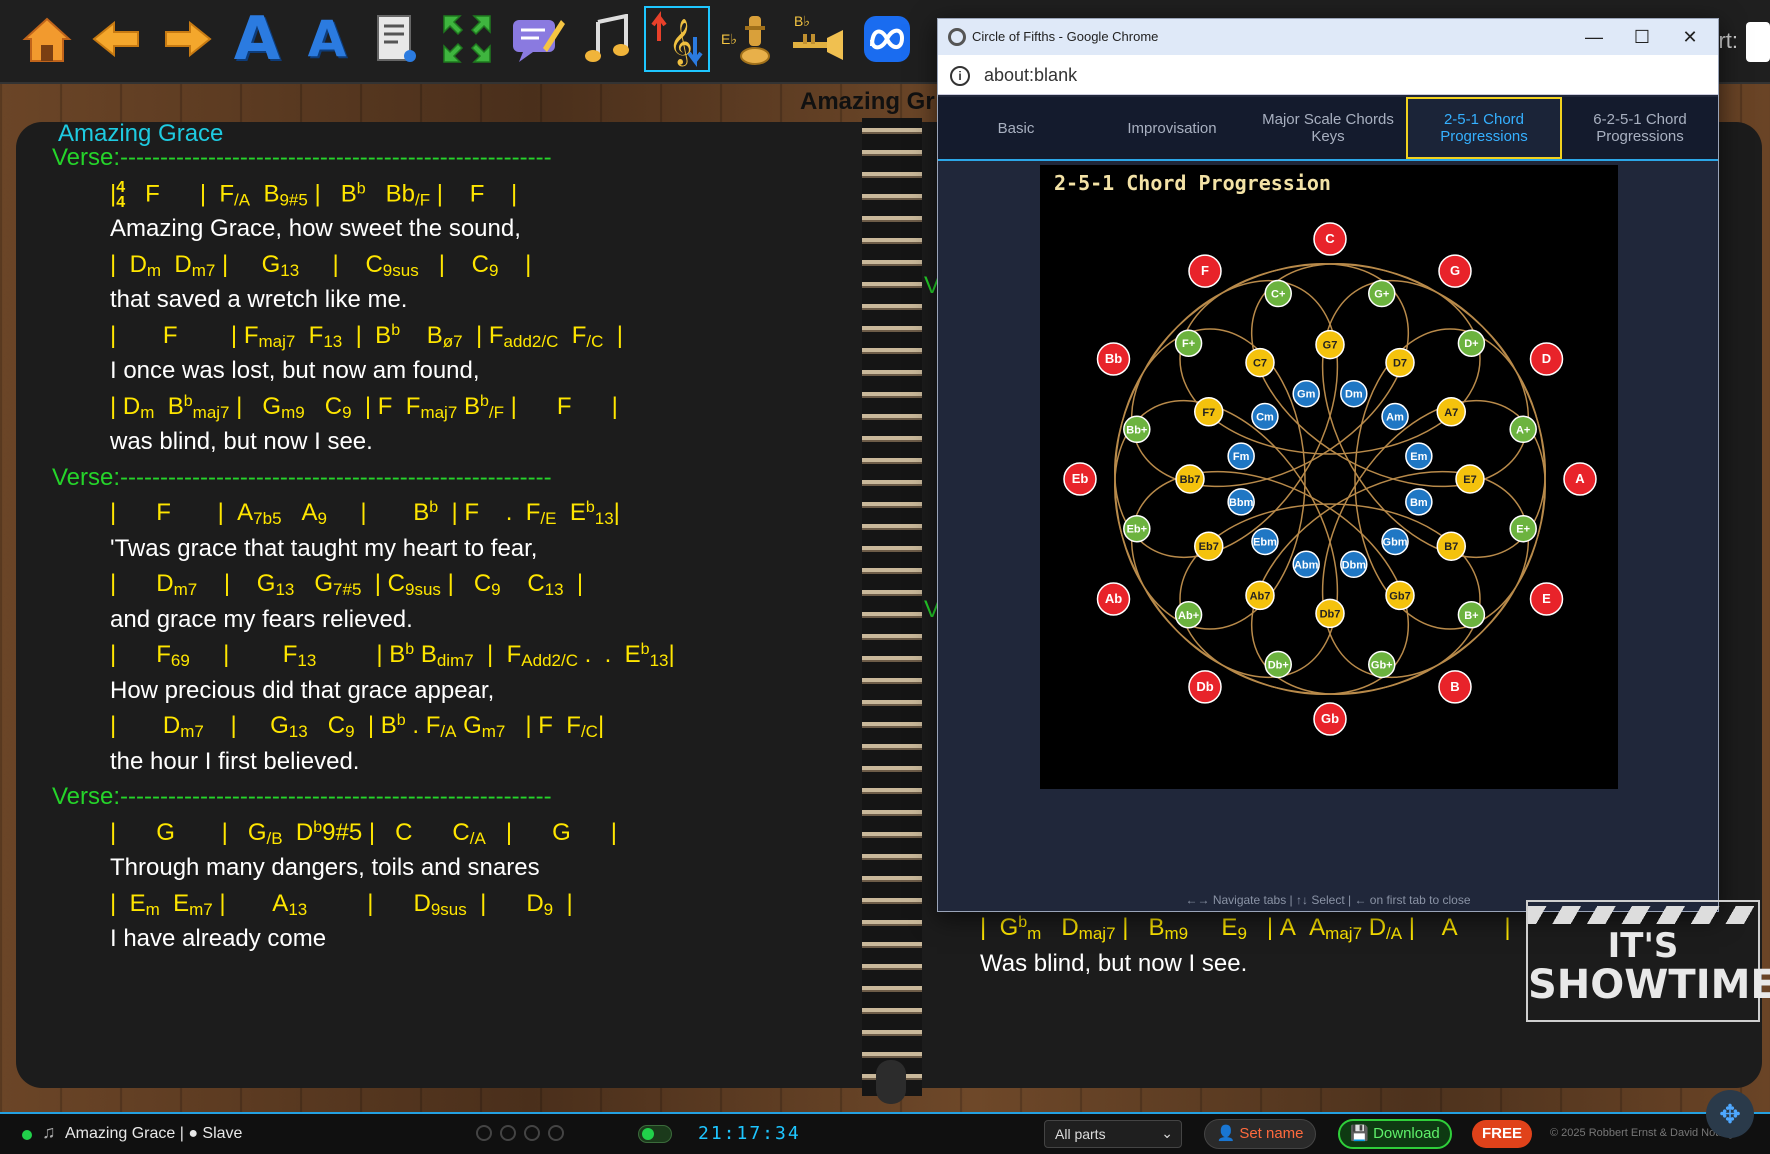 This screenshot has height=1154, width=1770. I want to click on back-arrow-icon, so click(117, 39).